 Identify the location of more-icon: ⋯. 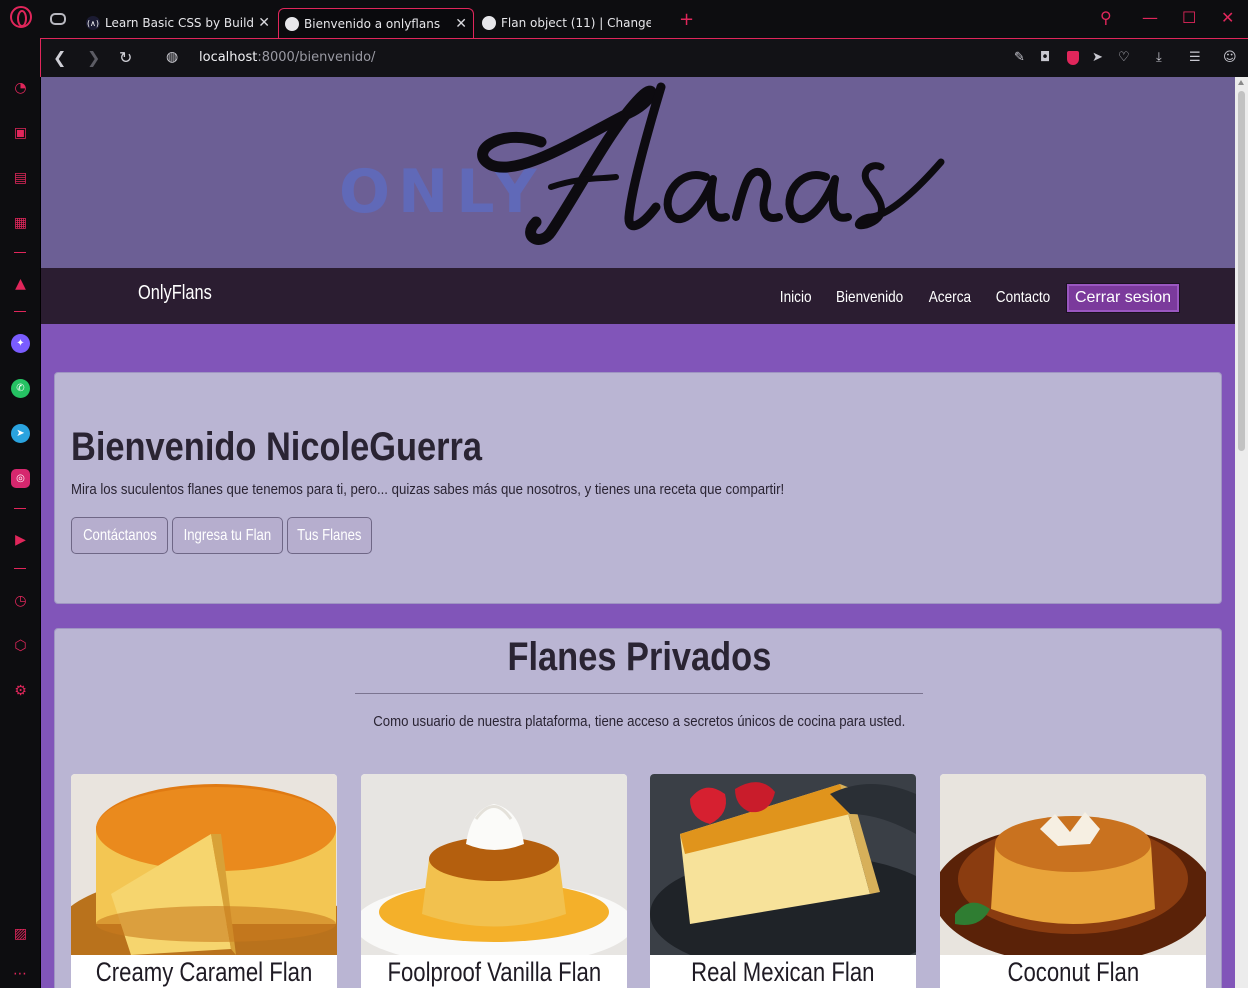
(20, 973).